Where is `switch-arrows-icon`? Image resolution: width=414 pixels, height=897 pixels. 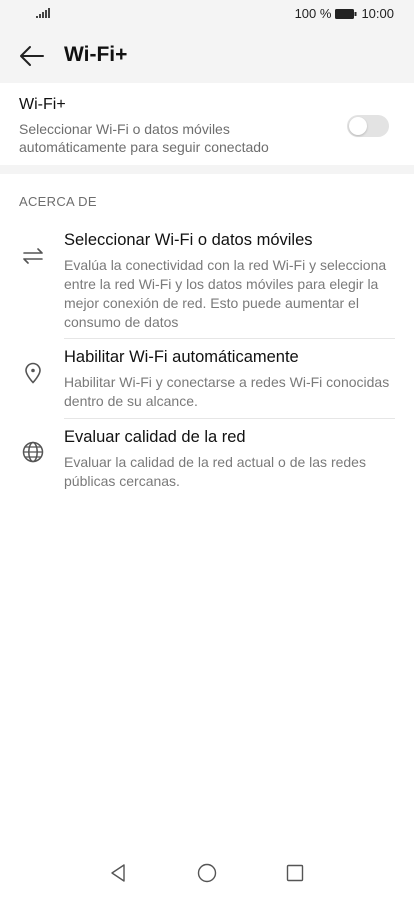 switch-arrows-icon is located at coordinates (33, 256).